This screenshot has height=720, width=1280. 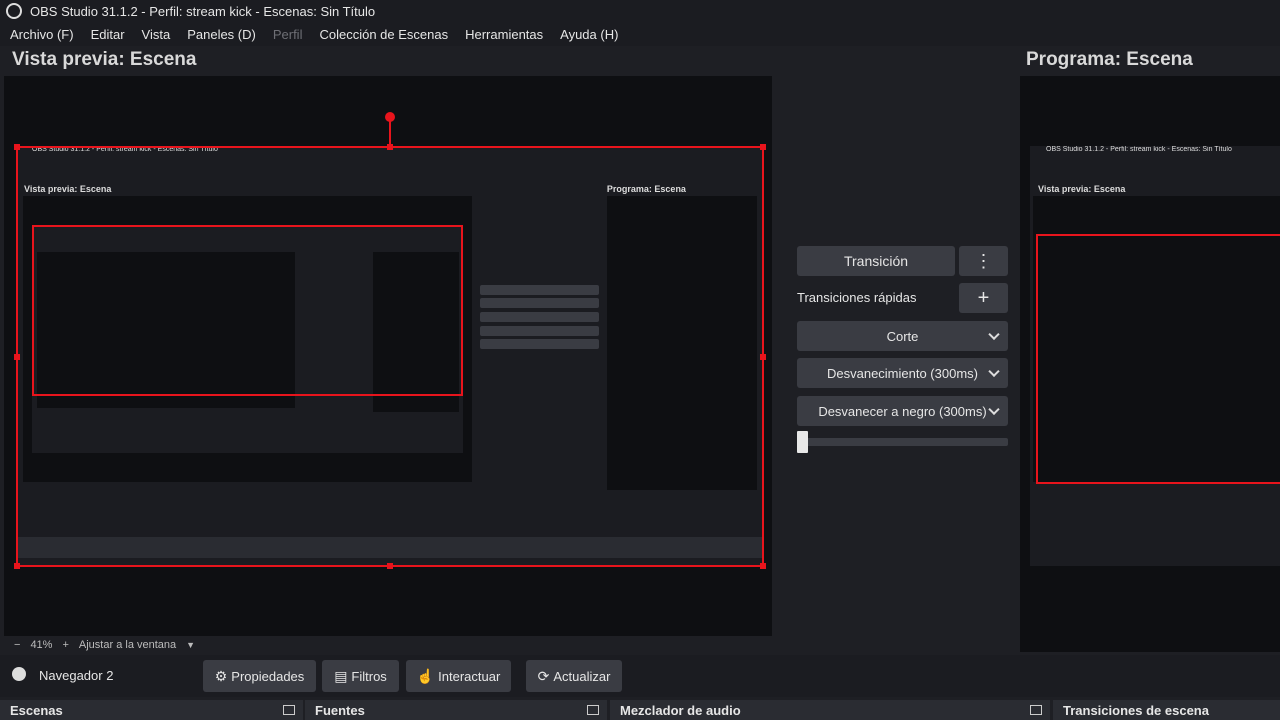 What do you see at coordinates (876, 261) in the screenshot?
I see `transition-button: Transición` at bounding box center [876, 261].